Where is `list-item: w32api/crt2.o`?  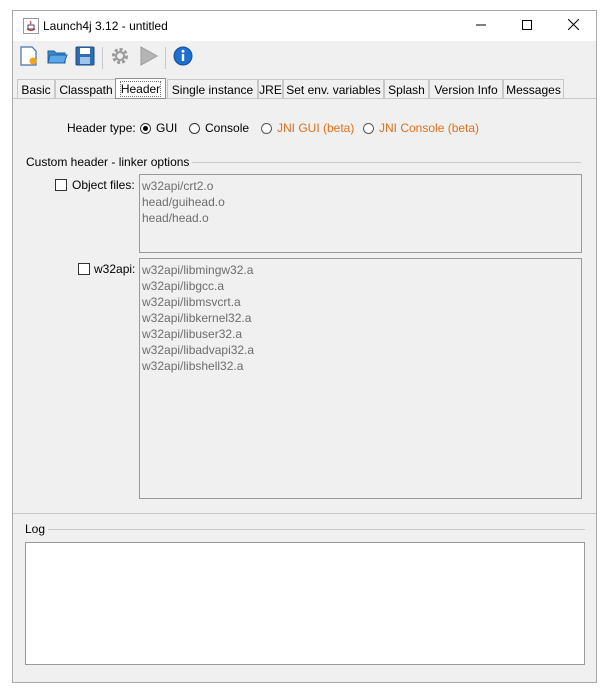
list-item: w32api/crt2.o is located at coordinates (178, 186).